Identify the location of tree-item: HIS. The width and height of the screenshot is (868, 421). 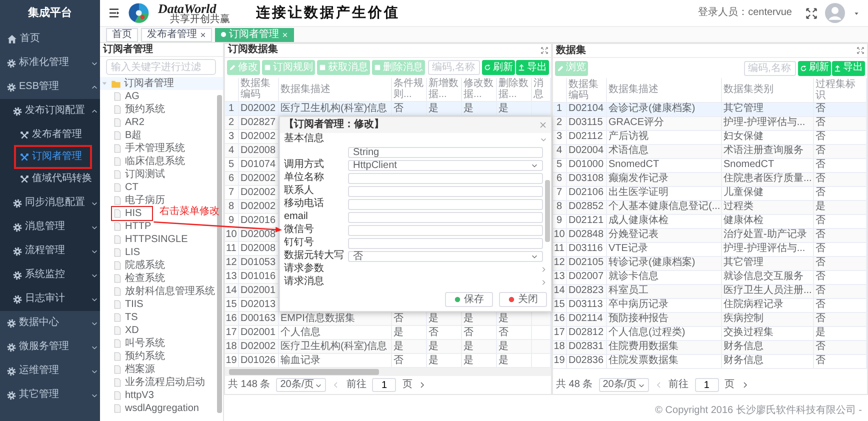
(132, 213).